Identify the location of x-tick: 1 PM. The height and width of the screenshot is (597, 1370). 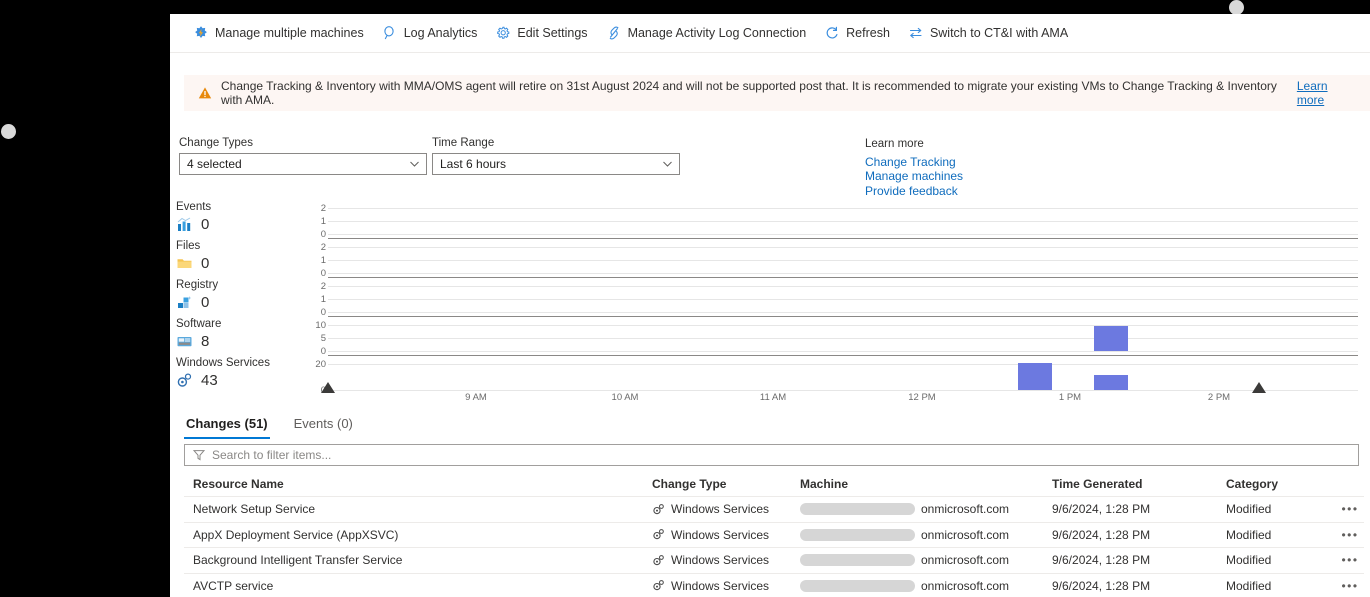
(1070, 397).